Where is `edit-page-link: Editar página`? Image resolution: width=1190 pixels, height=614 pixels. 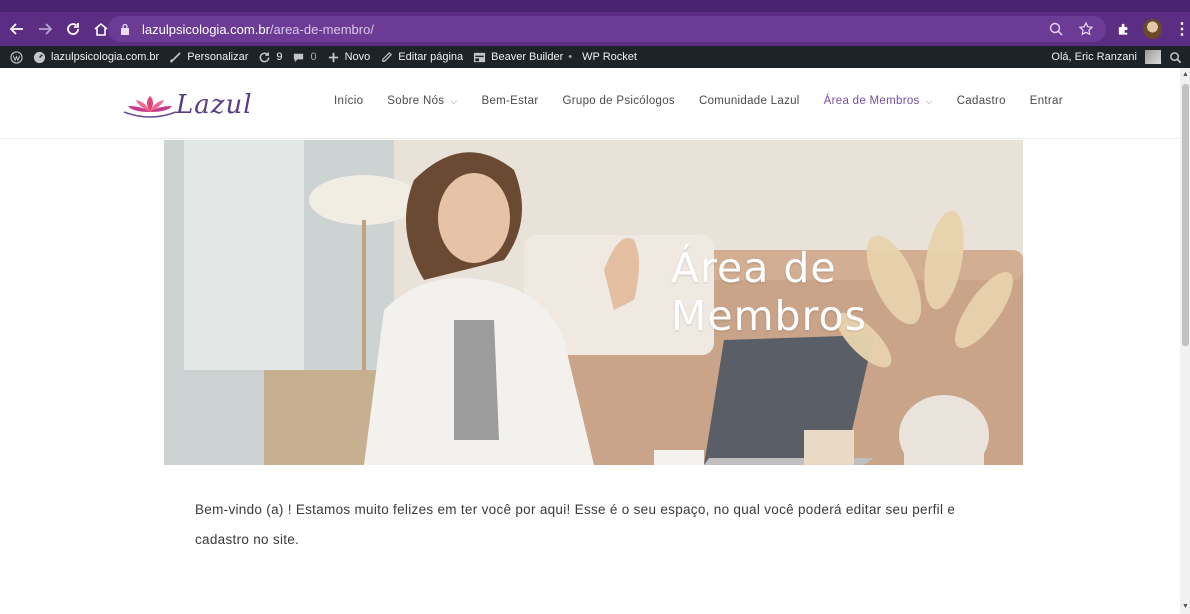 edit-page-link: Editar página is located at coordinates (421, 57).